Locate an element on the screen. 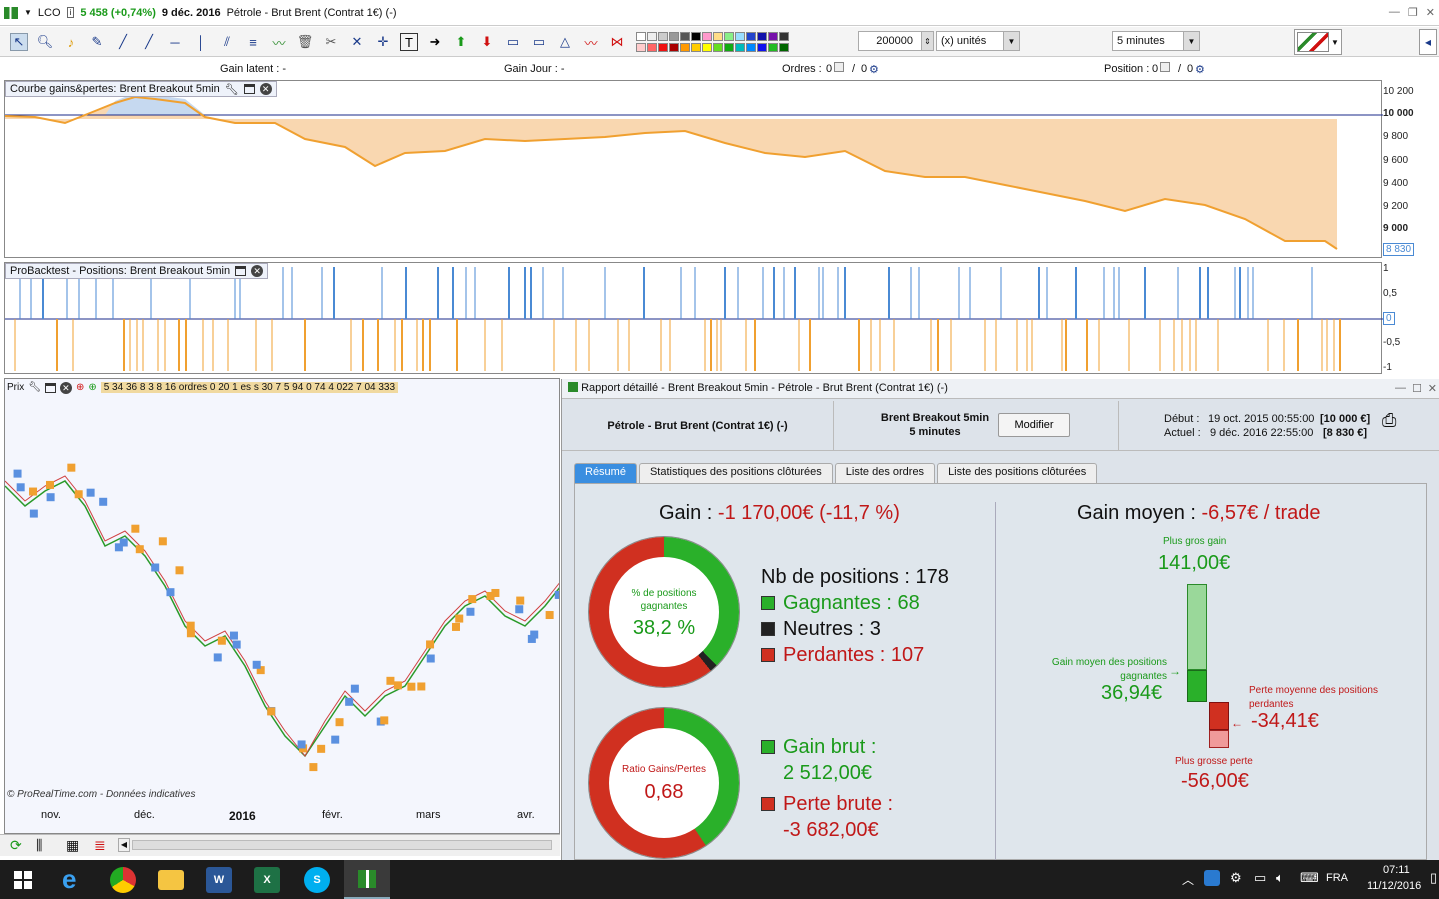 This screenshot has width=1439, height=899. channel-icon: ⫽ is located at coordinates (227, 42).